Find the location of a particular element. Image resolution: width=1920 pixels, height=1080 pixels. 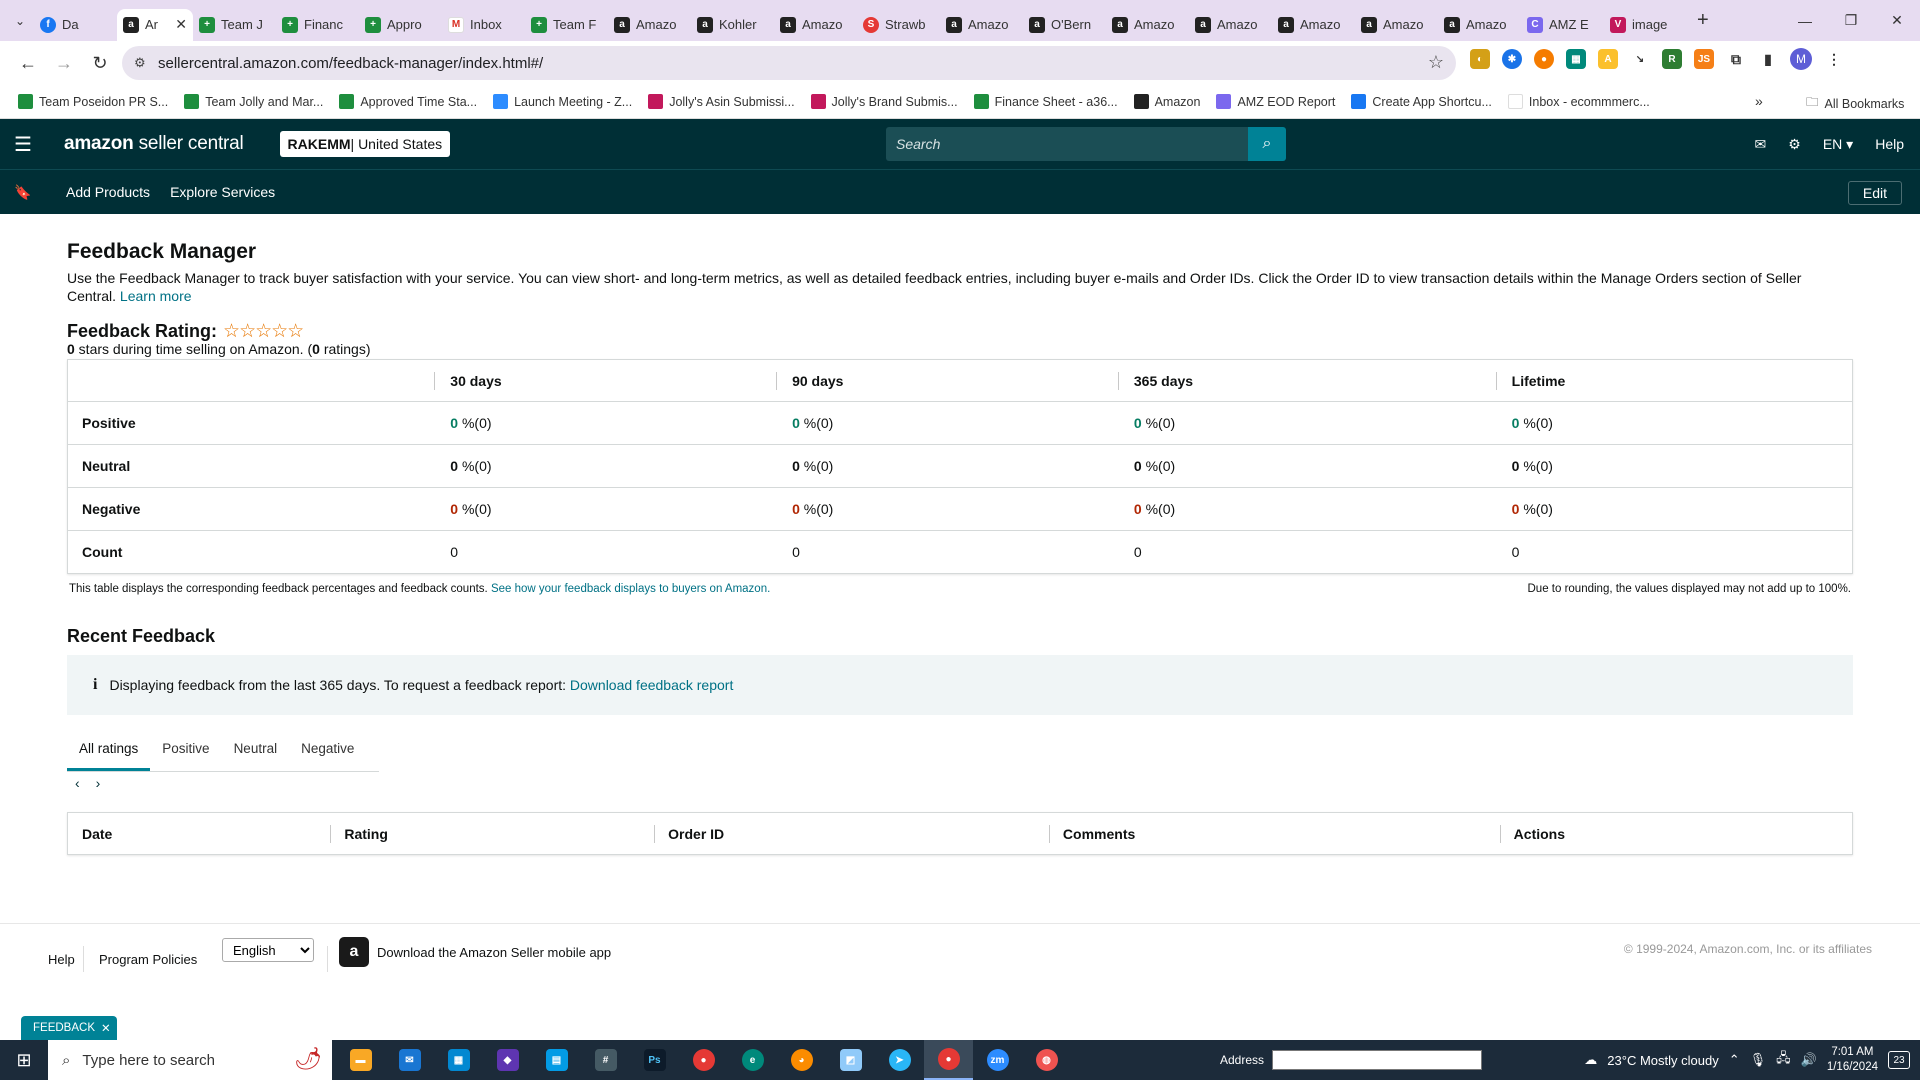

mail-icon: ✉ is located at coordinates (1761, 144).